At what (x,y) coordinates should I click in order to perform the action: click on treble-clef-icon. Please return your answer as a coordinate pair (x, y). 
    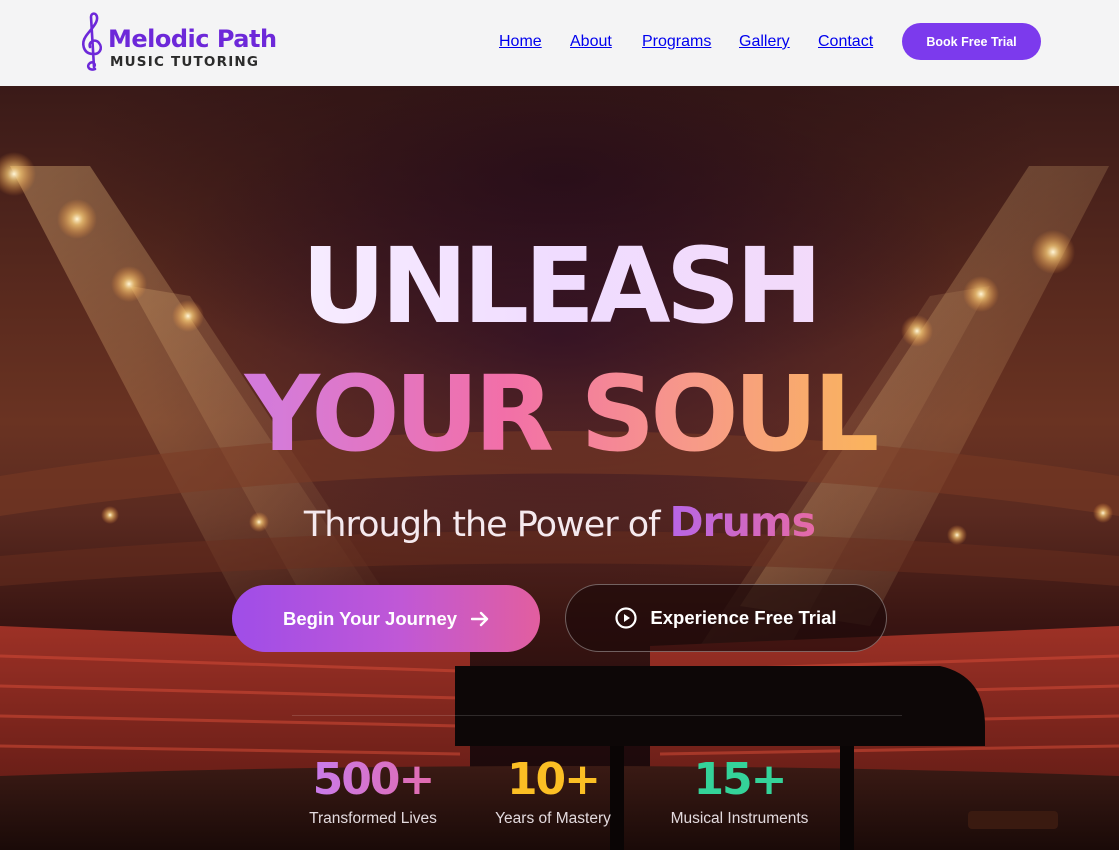
    Looking at the image, I should click on (92, 41).